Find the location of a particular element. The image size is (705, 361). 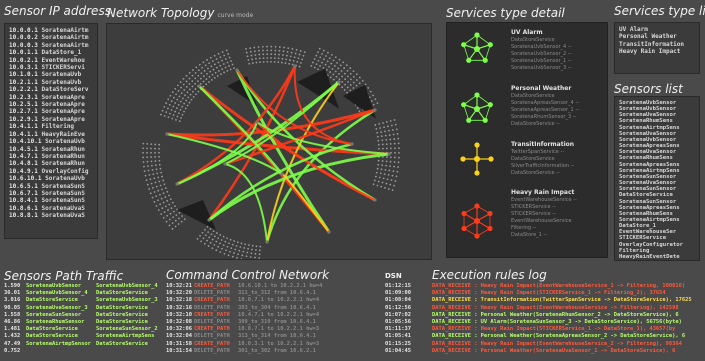

sensor-ip-row: 10.0.0.3 SoratenaAirtm is located at coordinates (53, 45).